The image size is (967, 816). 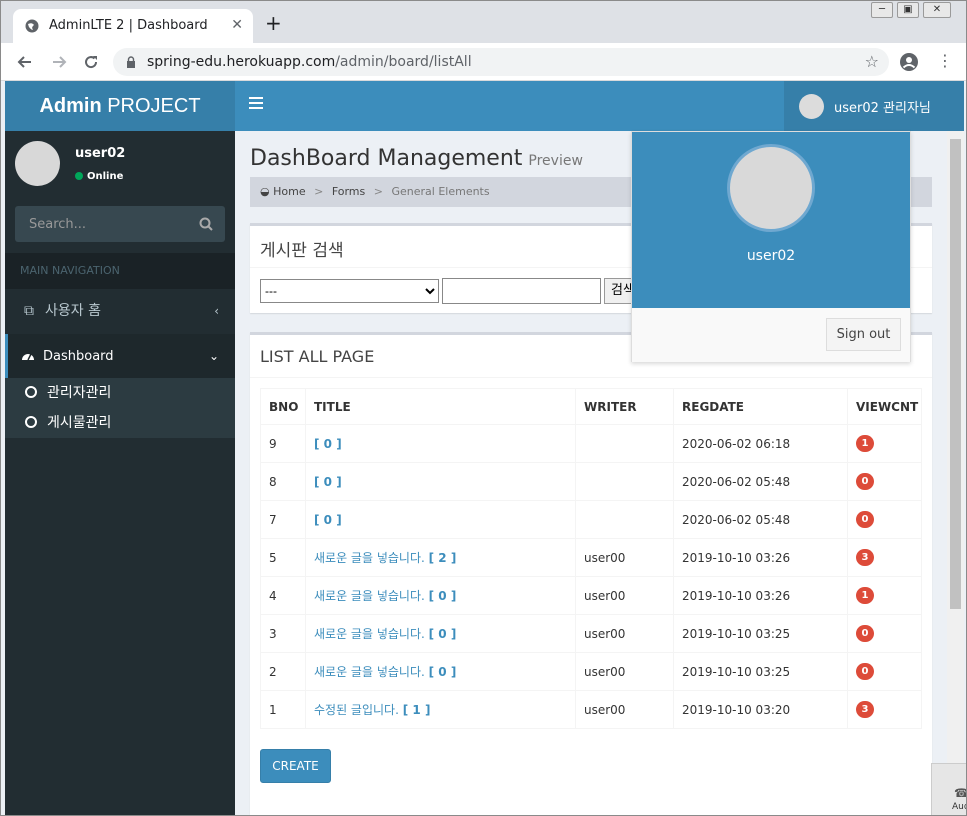 What do you see at coordinates (945, 60) in the screenshot?
I see `browser-menu-icon: ⋮` at bounding box center [945, 60].